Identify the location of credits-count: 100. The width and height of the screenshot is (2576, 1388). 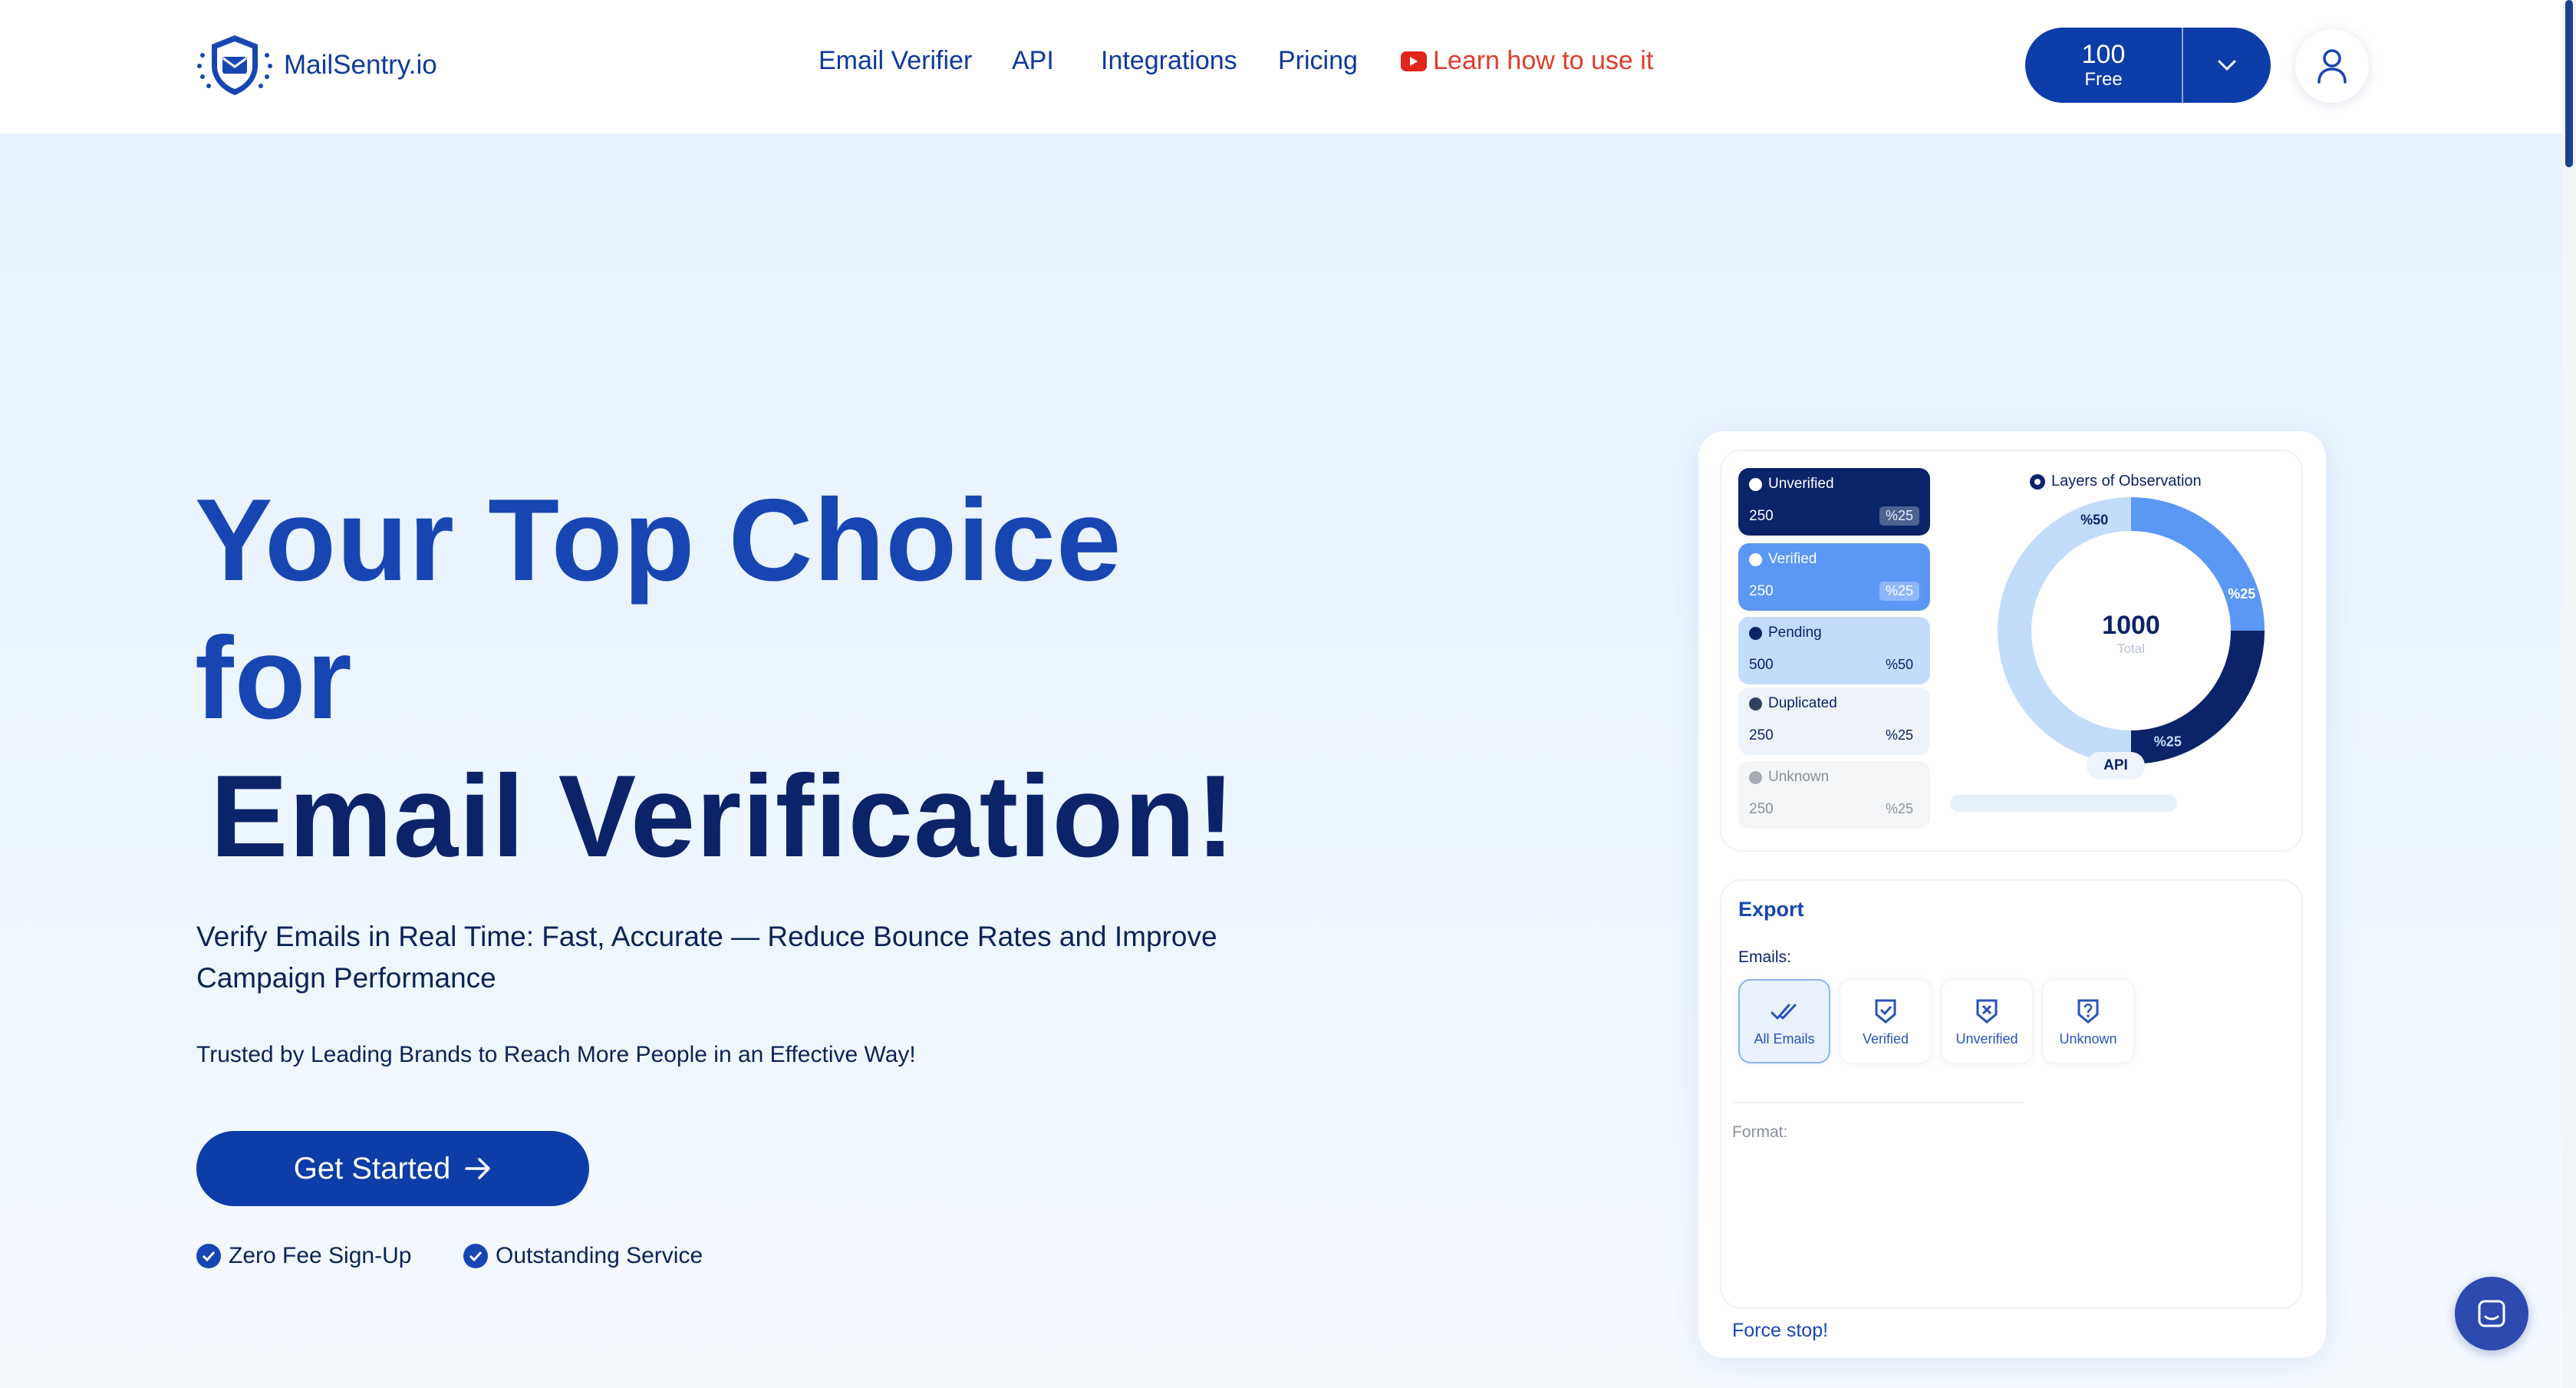
(2103, 54).